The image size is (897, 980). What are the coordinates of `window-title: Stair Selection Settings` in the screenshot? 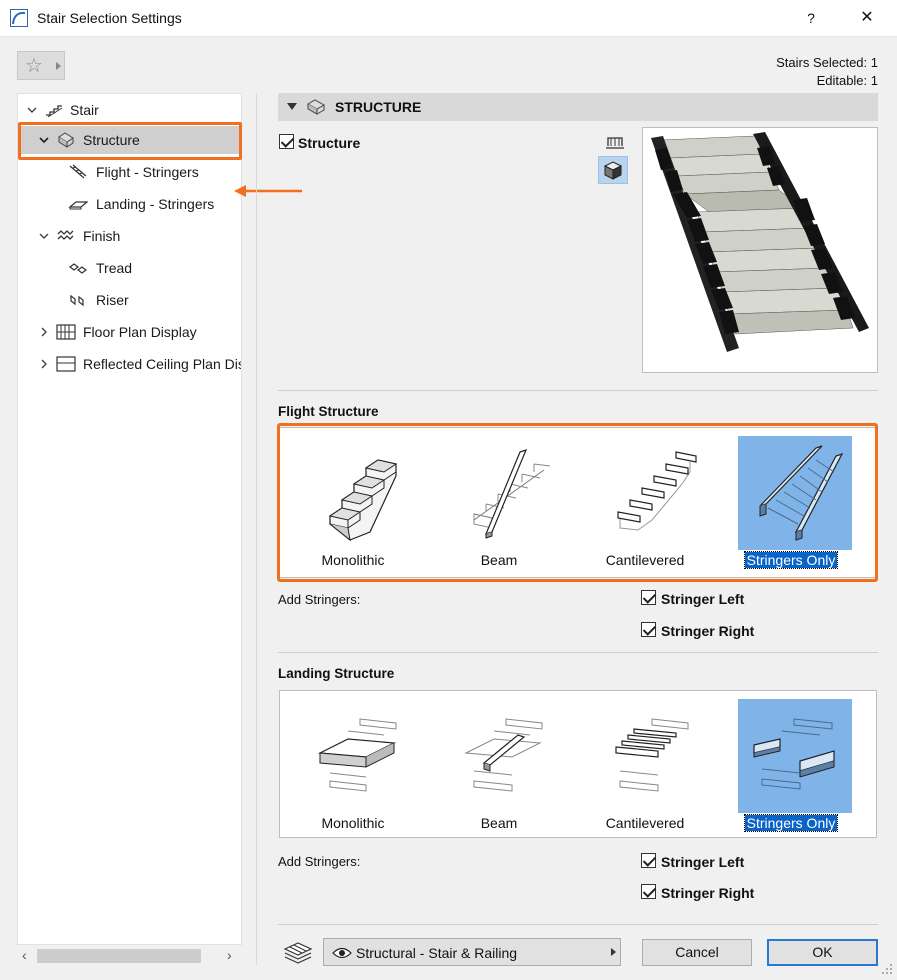 It's located at (109, 18).